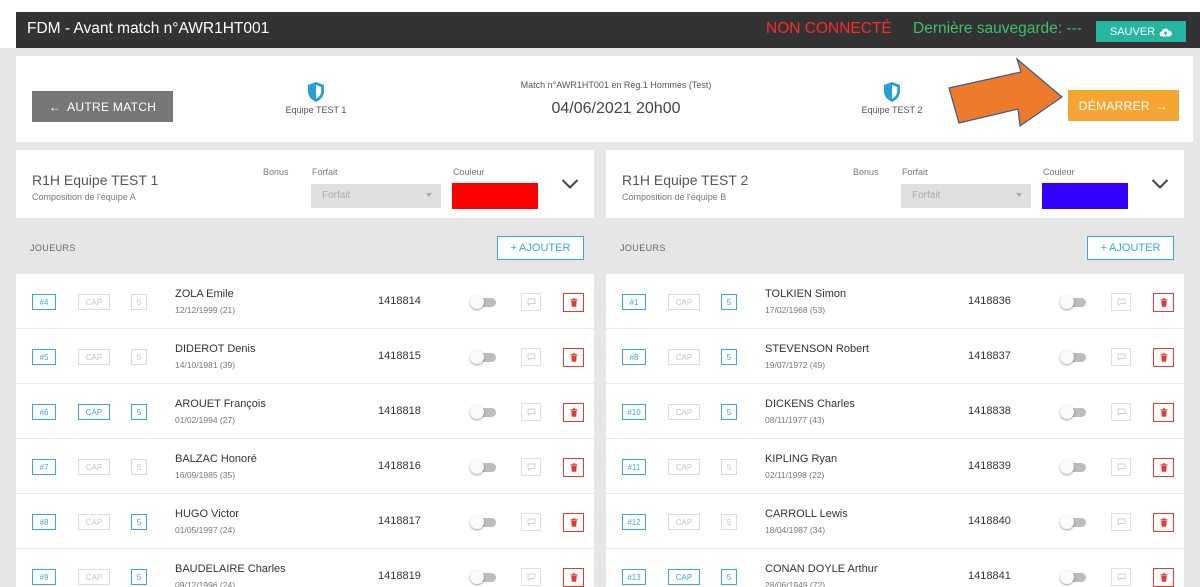 The width and height of the screenshot is (1200, 587). Describe the element at coordinates (44, 412) in the screenshot. I see `player-number-button: #6` at that location.